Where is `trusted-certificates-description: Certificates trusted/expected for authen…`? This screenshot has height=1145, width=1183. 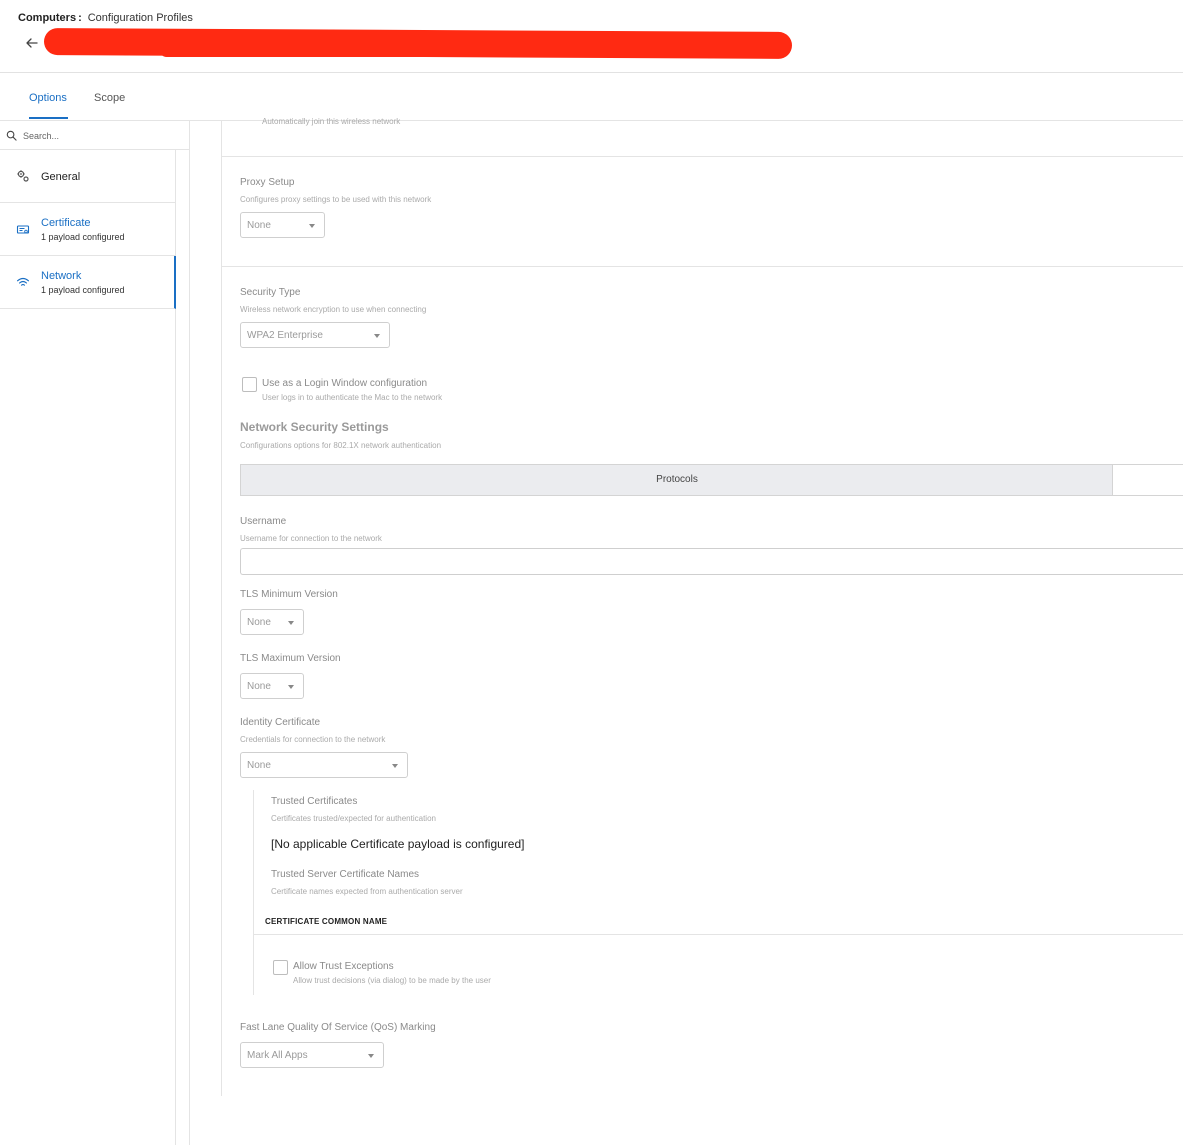 trusted-certificates-description: Certificates trusted/expected for authen… is located at coordinates (353, 818).